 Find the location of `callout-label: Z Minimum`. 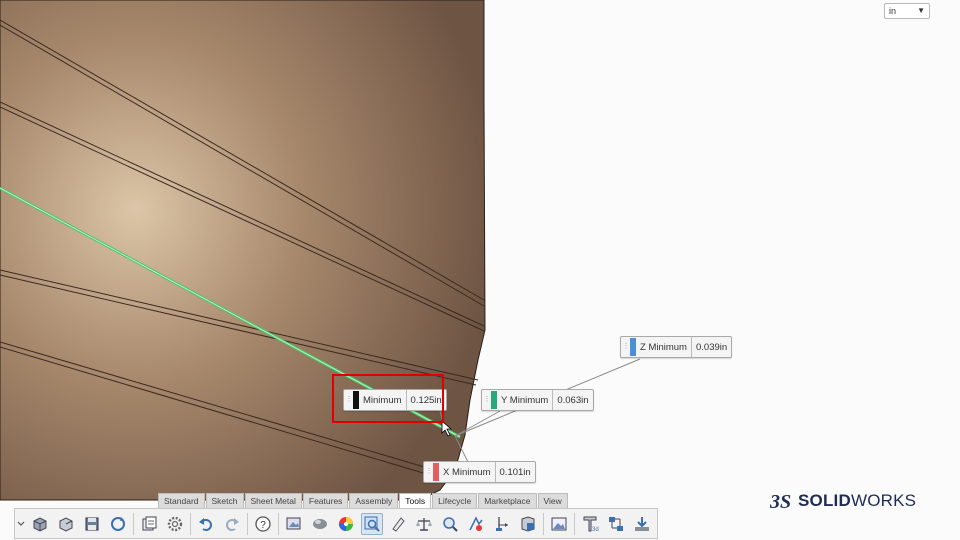

callout-label: Z Minimum is located at coordinates (663, 347).